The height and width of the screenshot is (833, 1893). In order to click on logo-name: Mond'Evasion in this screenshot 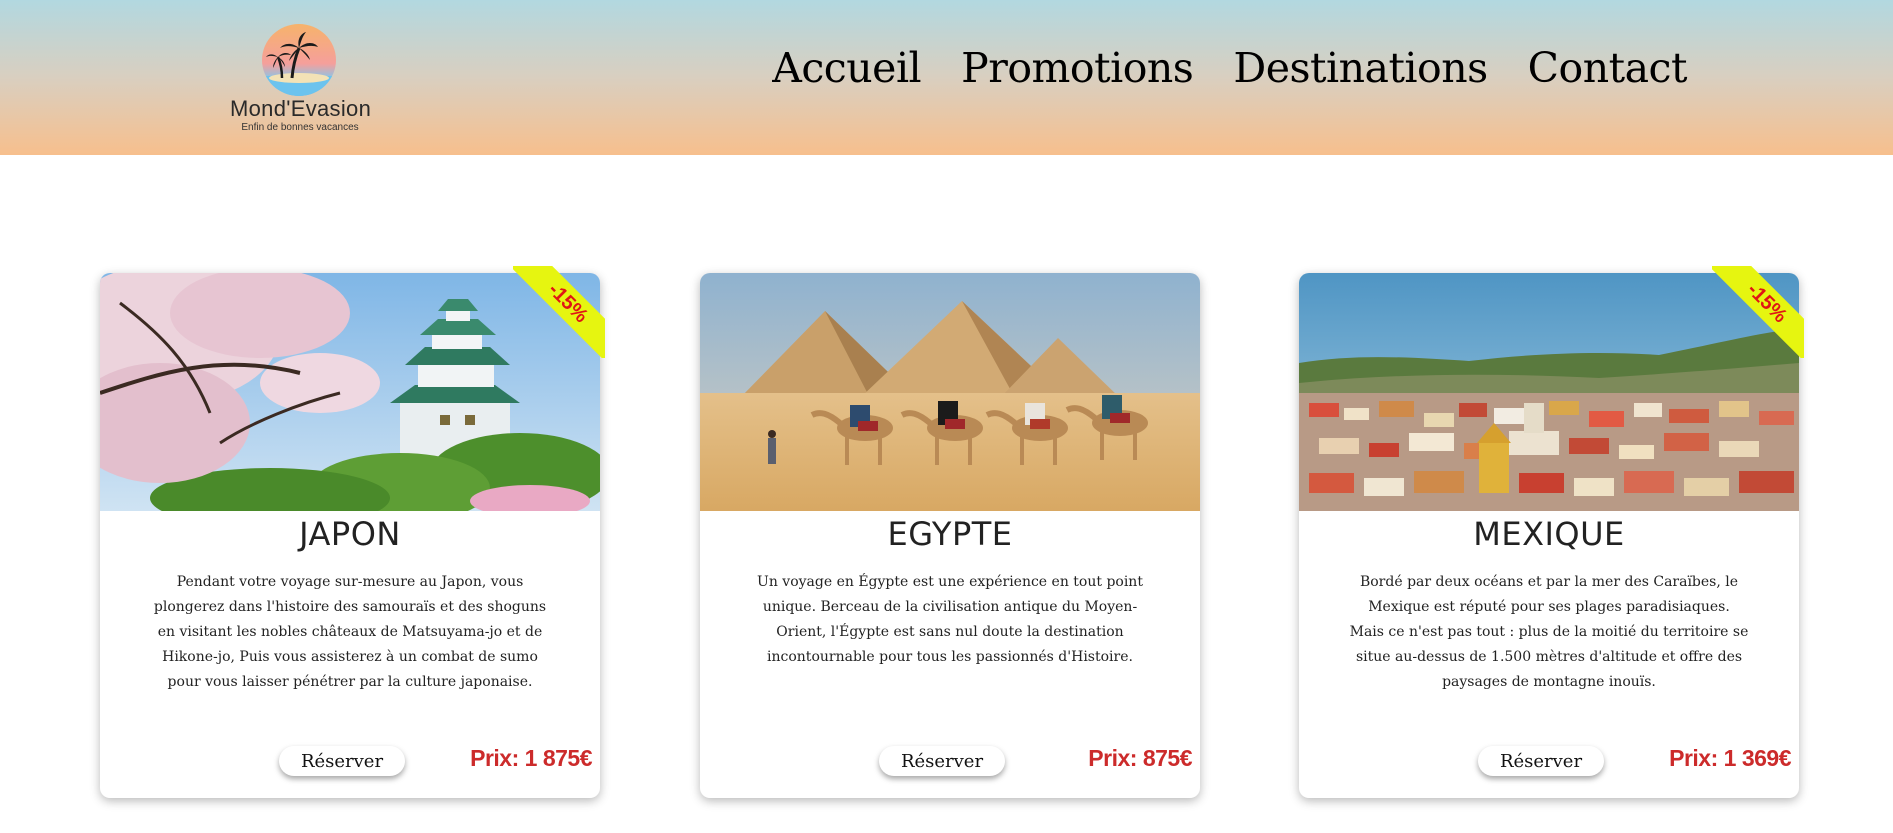, I will do `click(301, 108)`.